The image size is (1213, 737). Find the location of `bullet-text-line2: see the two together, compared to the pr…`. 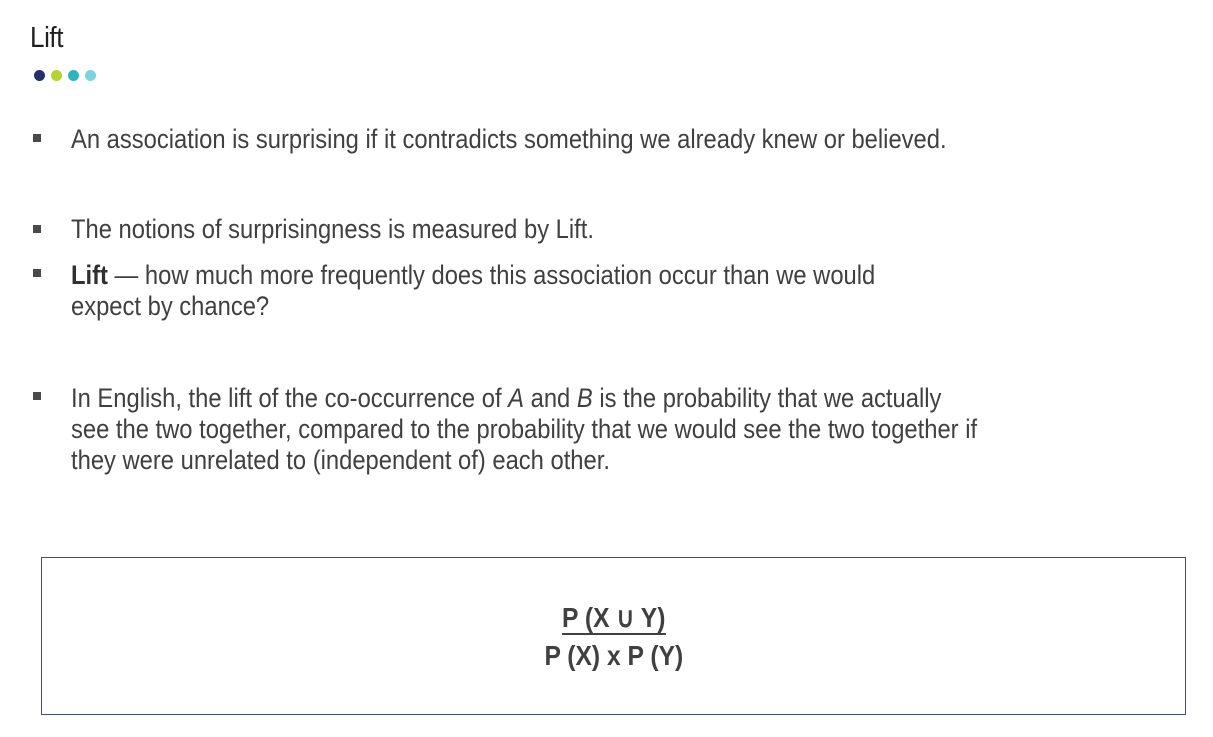

bullet-text-line2: see the two together, compared to the pr… is located at coordinates (524, 429).